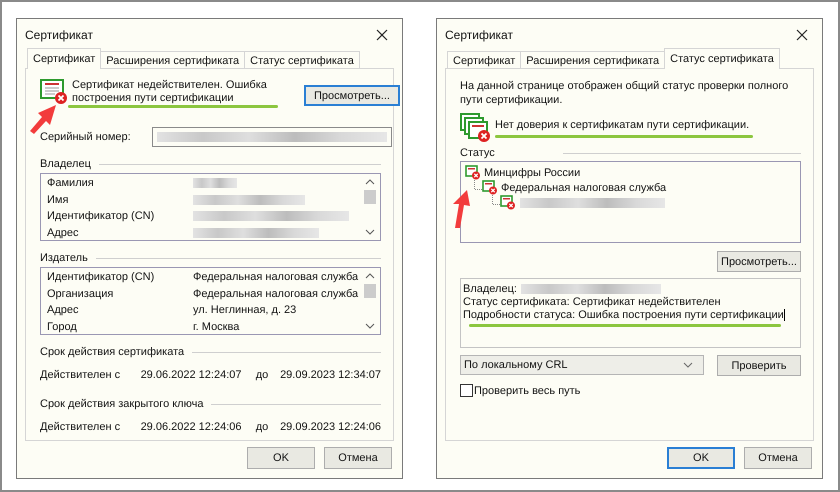 This screenshot has width=840, height=492. Describe the element at coordinates (490, 288) in the screenshot. I see `detail-line: Владелец:` at that location.